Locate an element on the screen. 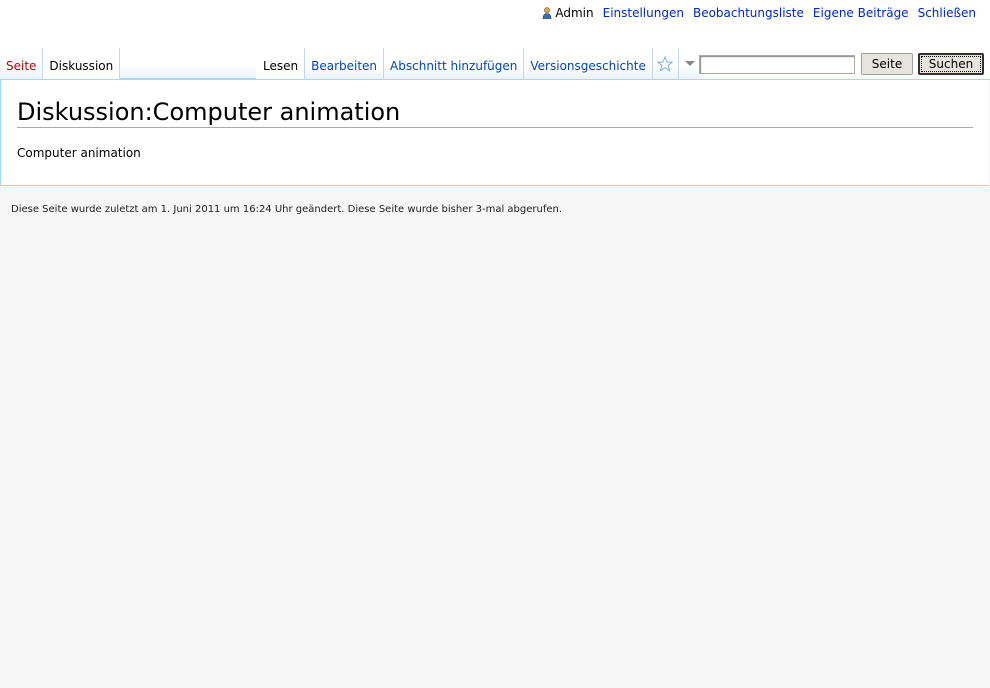 The image size is (990, 688). user-icon is located at coordinates (547, 13).